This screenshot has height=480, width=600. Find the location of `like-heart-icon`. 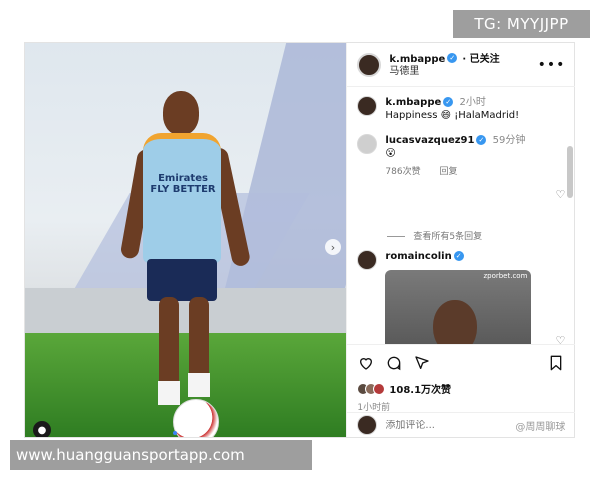

like-heart-icon is located at coordinates (366, 363).